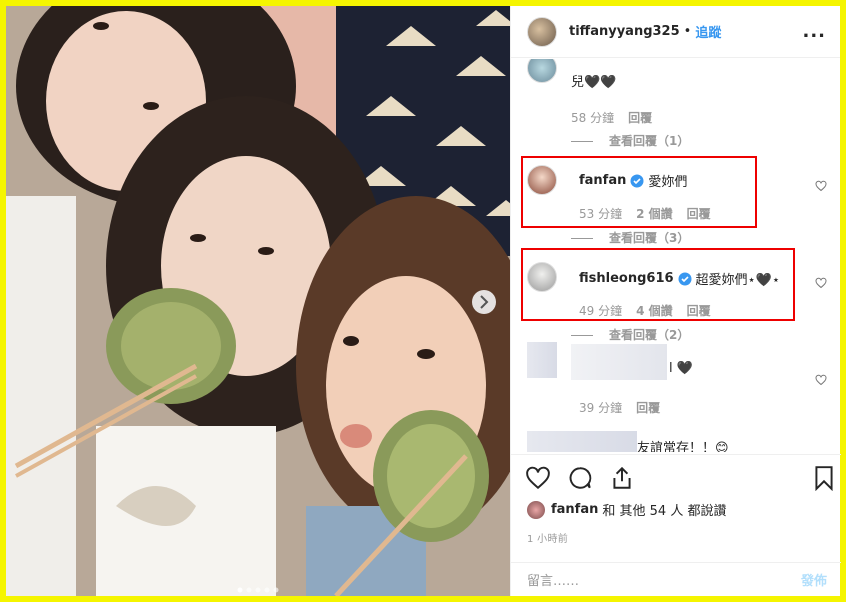 This screenshot has height=602, width=846. Describe the element at coordinates (649, 141) in the screenshot. I see `view-replies-label: 查看回覆（1）` at that location.